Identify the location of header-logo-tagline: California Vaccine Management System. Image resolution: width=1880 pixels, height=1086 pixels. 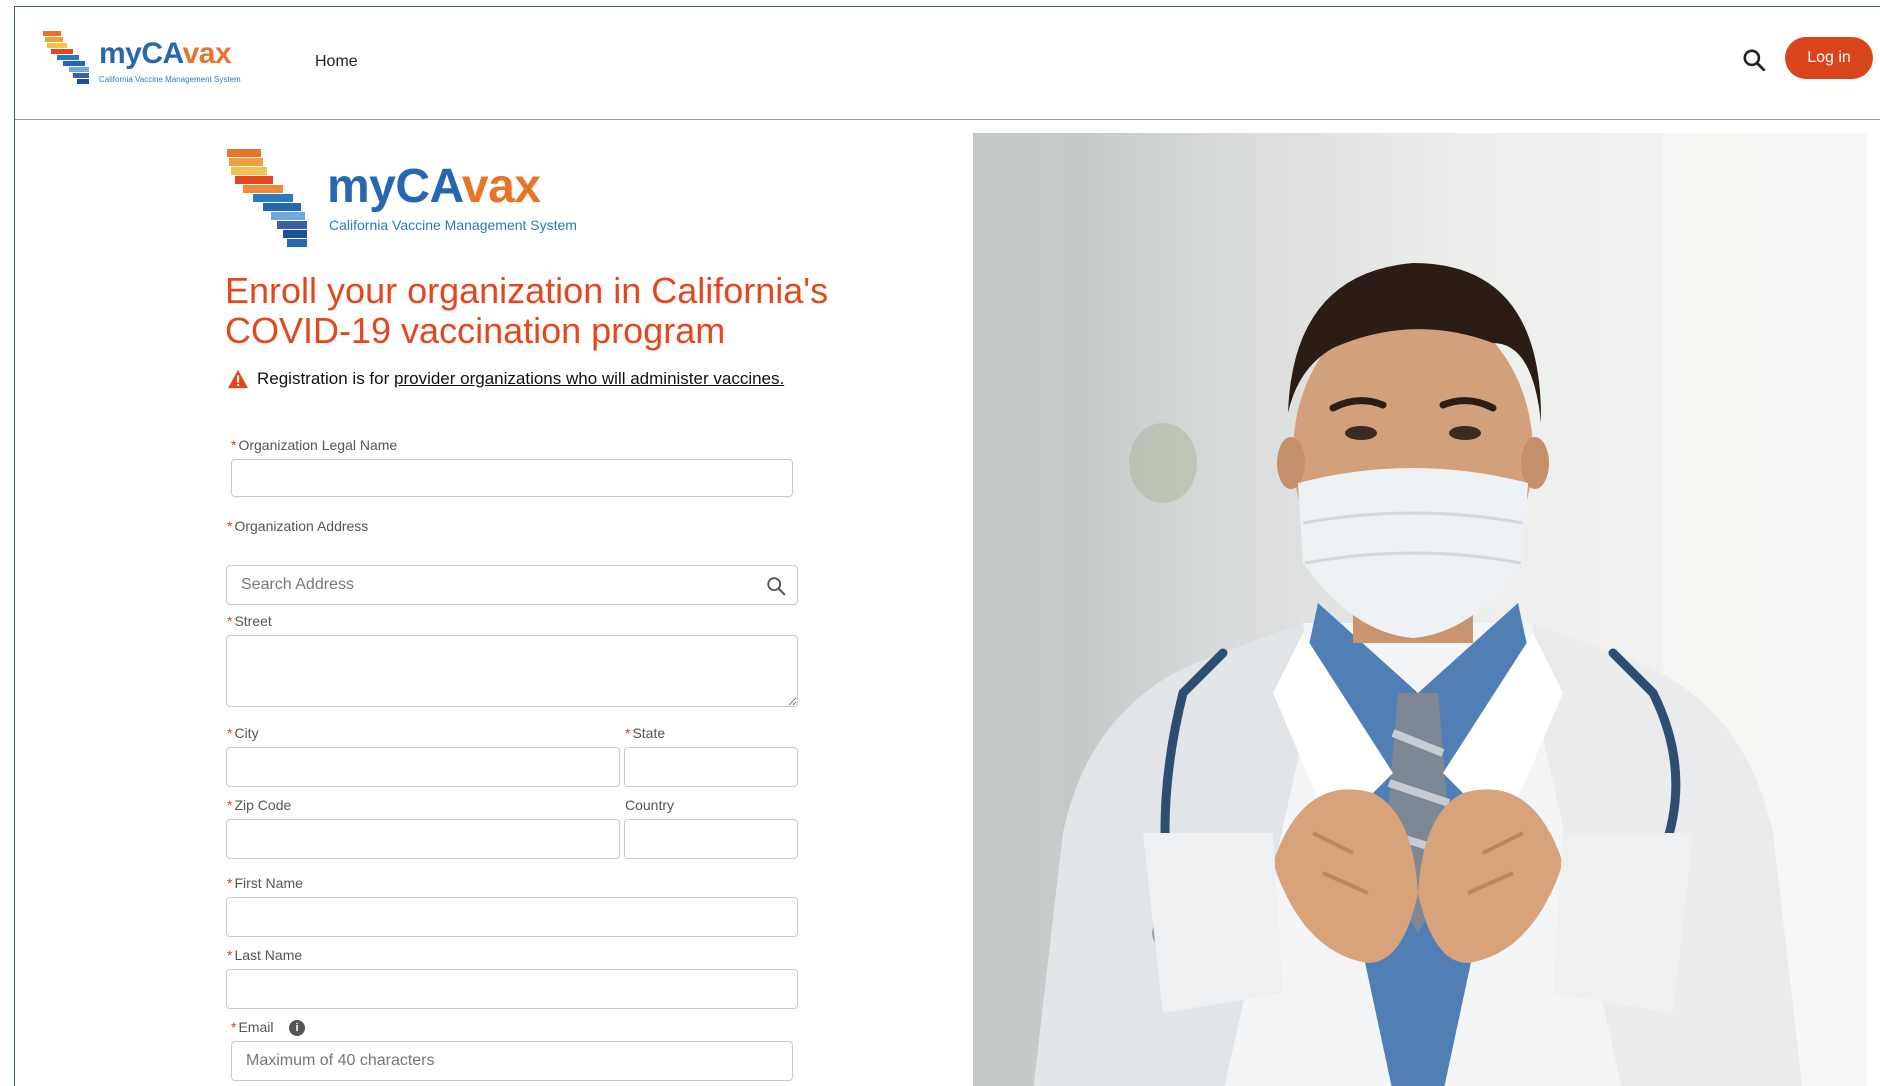
(170, 79).